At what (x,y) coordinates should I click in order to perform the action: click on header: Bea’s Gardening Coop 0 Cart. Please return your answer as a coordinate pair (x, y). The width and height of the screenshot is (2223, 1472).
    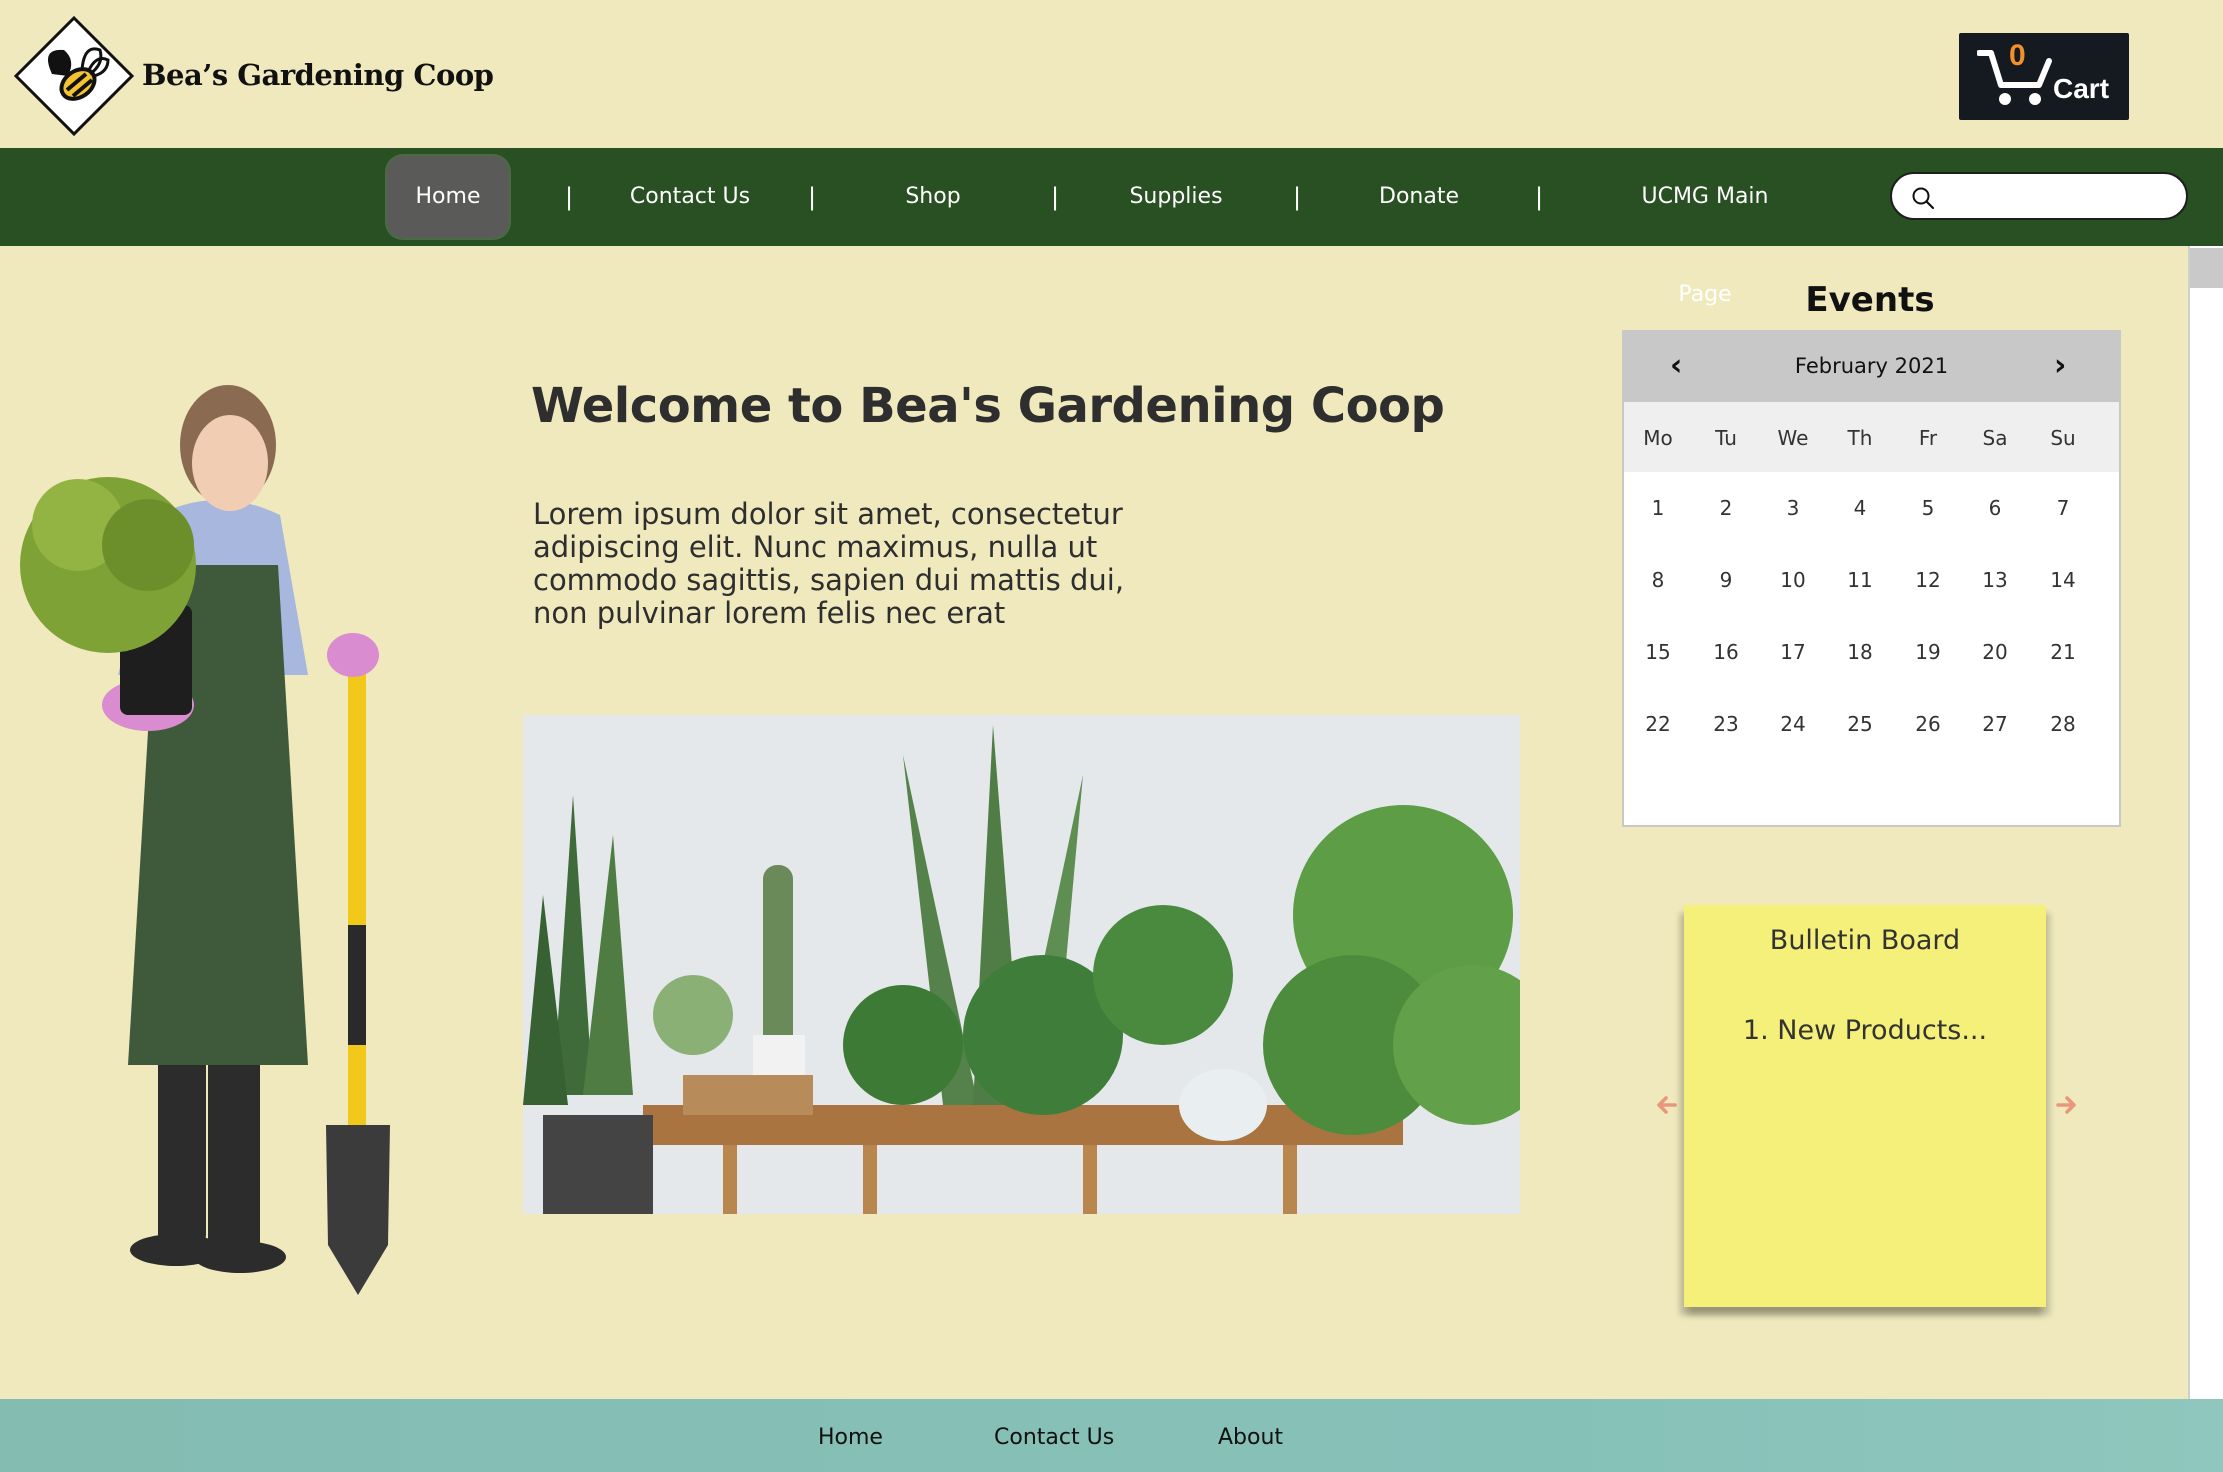
    Looking at the image, I should click on (1111, 74).